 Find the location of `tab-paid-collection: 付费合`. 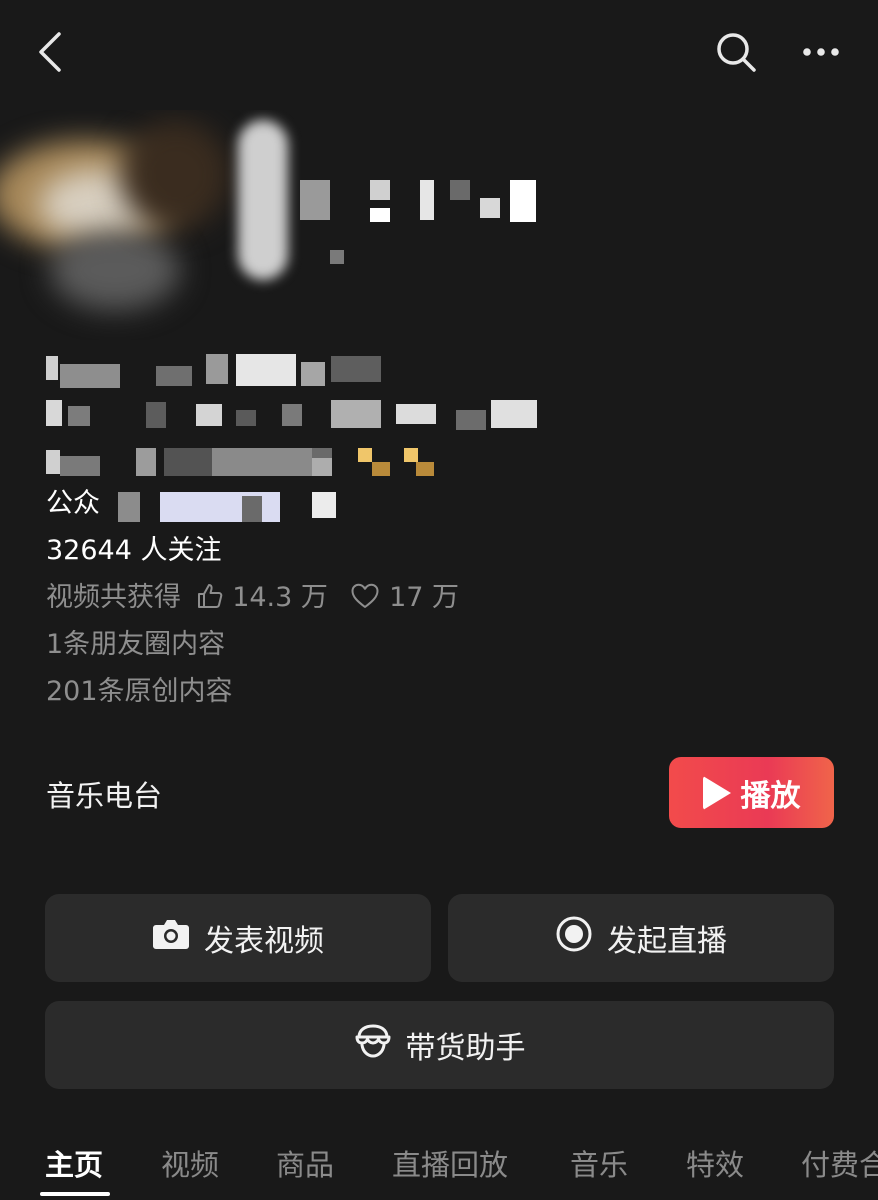

tab-paid-collection: 付费合 is located at coordinates (839, 1163).